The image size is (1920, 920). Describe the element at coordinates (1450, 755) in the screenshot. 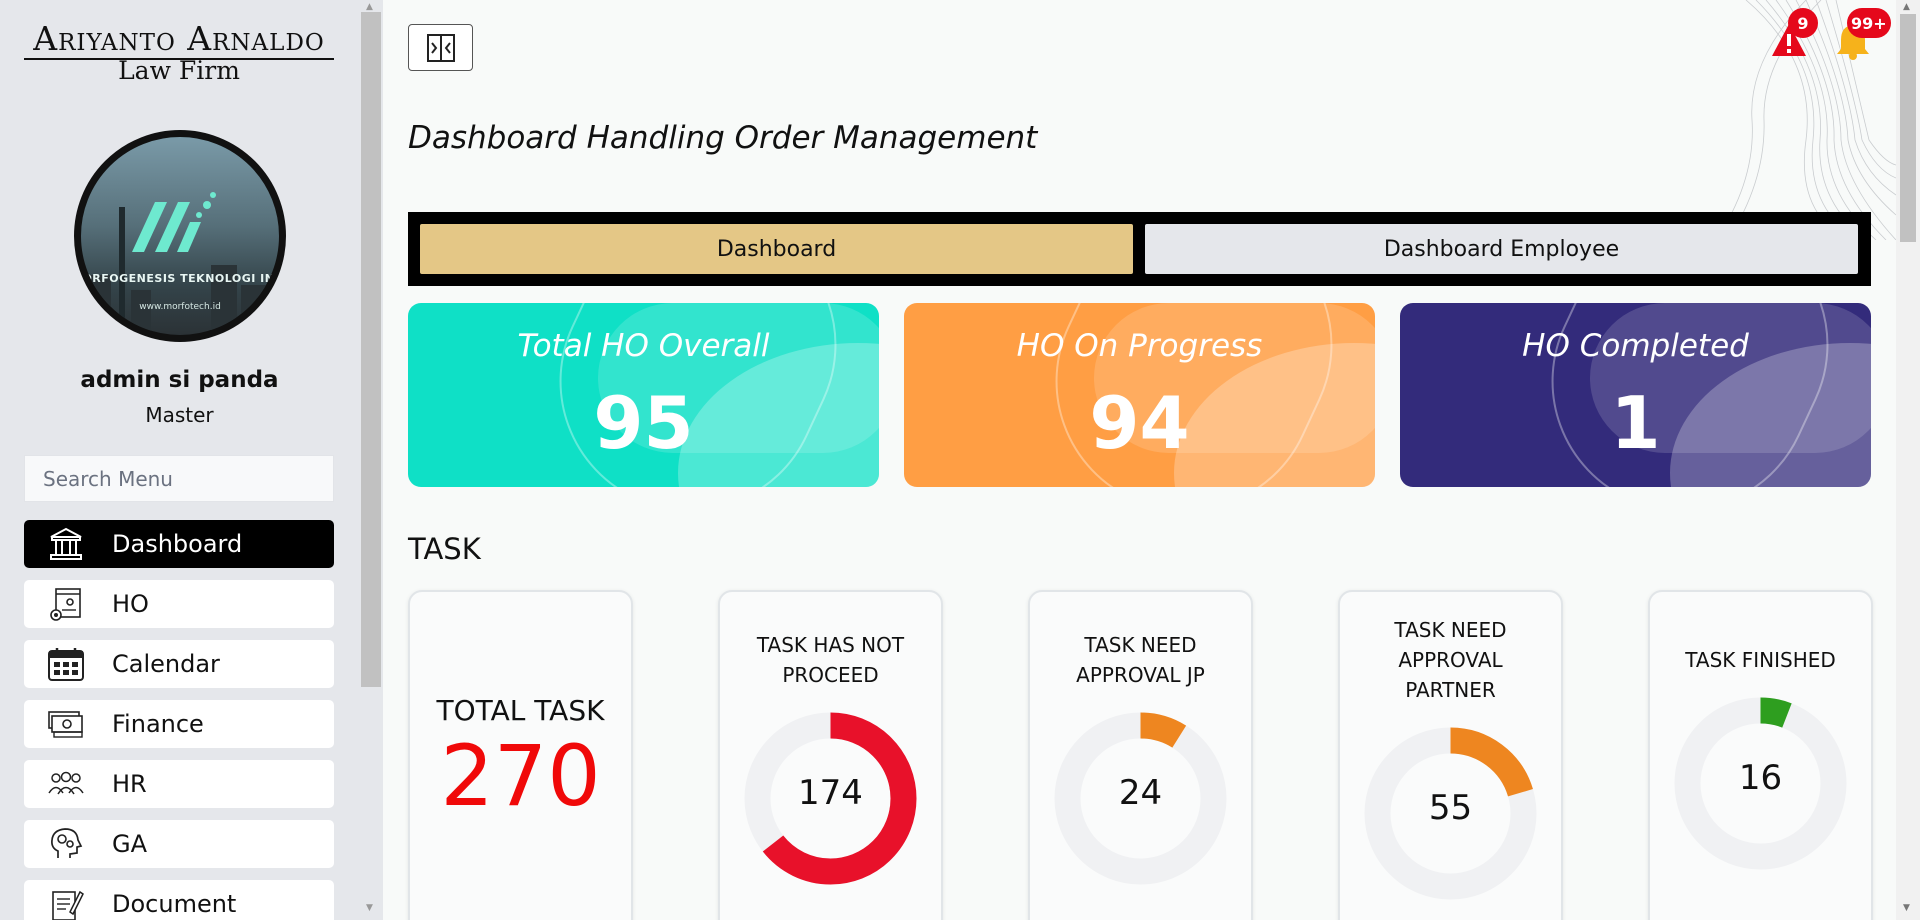

I see `task-card-need-approval-partner: TASK NEED APPROVAL PARTNER 55` at that location.